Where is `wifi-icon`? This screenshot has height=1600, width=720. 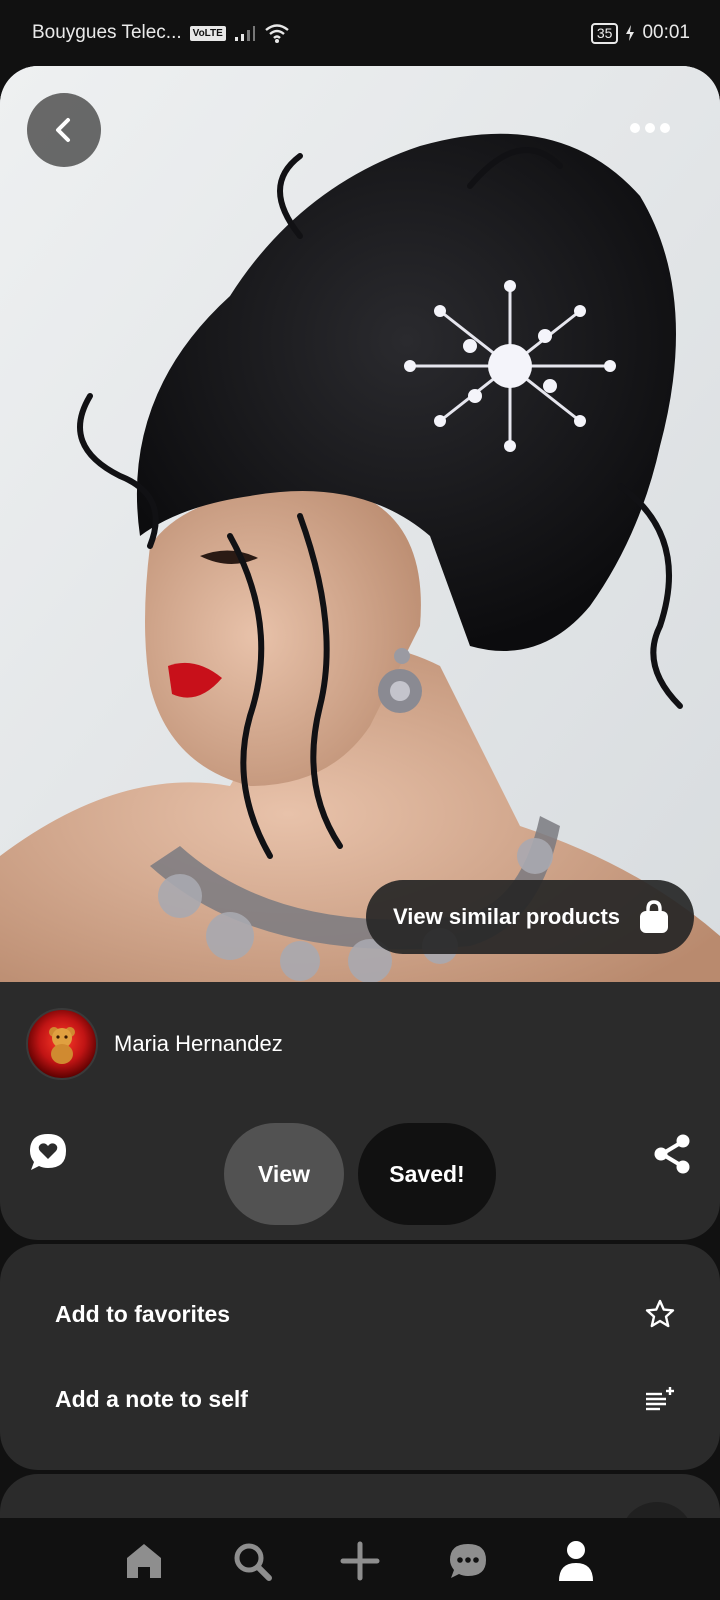
wifi-icon is located at coordinates (277, 33).